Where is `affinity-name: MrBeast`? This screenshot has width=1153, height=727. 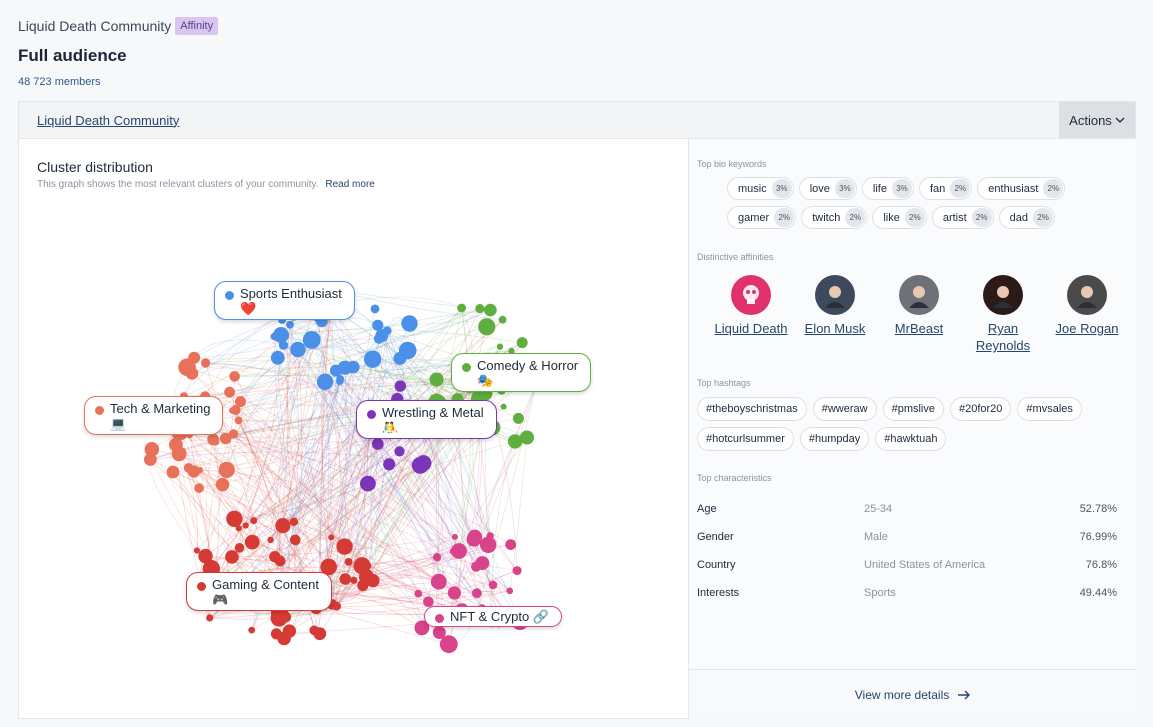 affinity-name: MrBeast is located at coordinates (919, 328).